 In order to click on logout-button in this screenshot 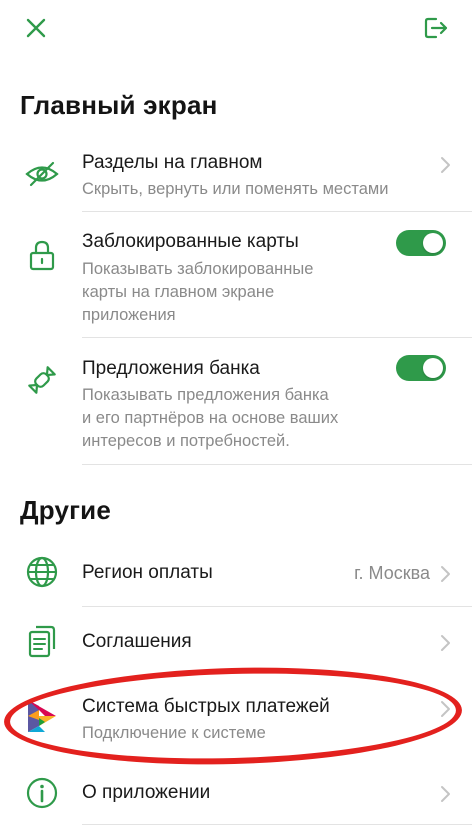, I will do `click(436, 28)`.